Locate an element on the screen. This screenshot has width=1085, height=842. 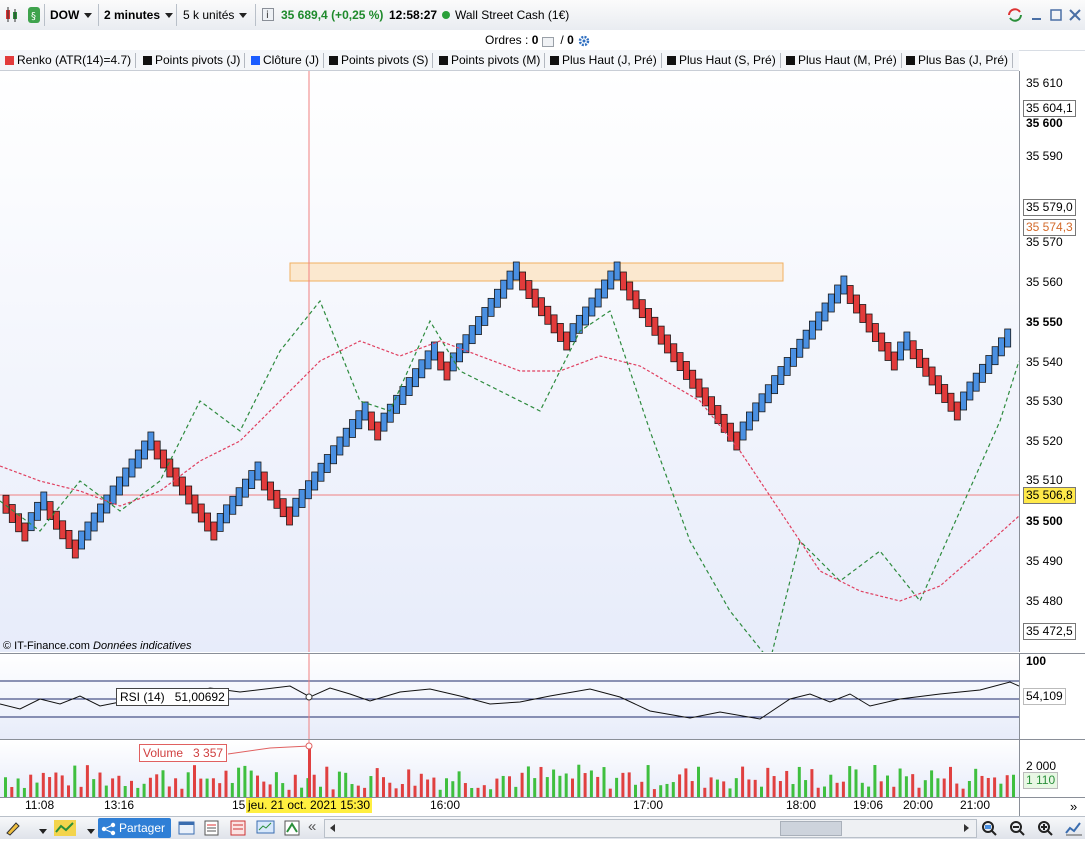
legend-item: Plus Bas (J, Pré) is located at coordinates (959, 60).